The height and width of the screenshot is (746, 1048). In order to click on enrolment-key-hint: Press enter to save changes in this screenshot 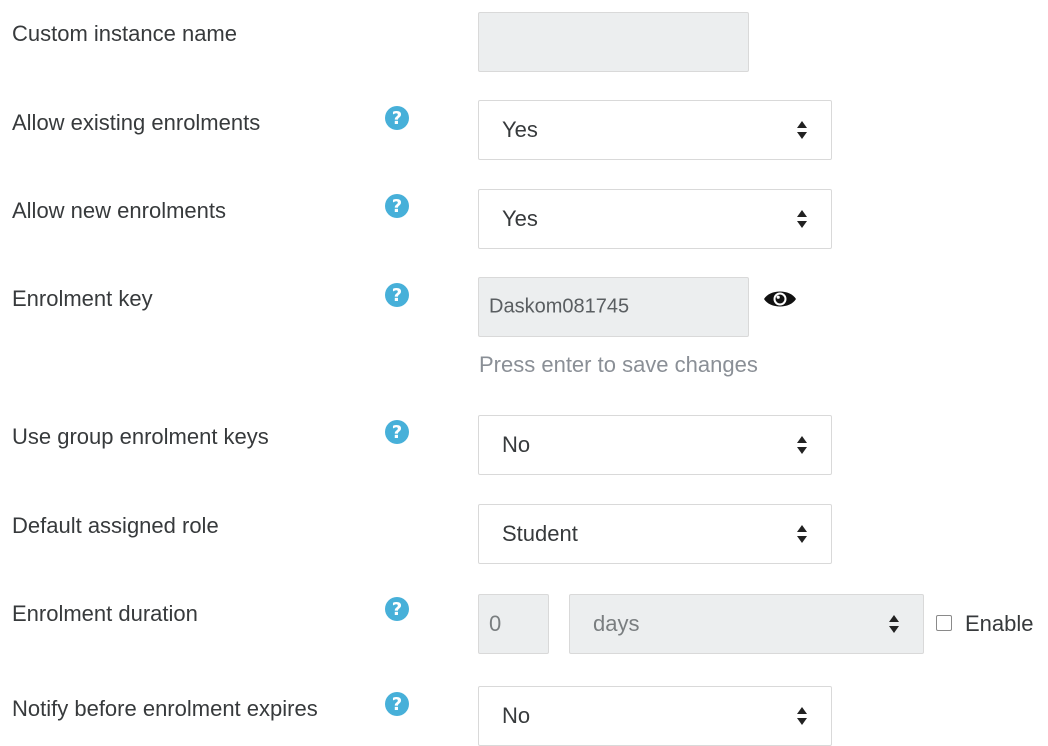, I will do `click(618, 364)`.